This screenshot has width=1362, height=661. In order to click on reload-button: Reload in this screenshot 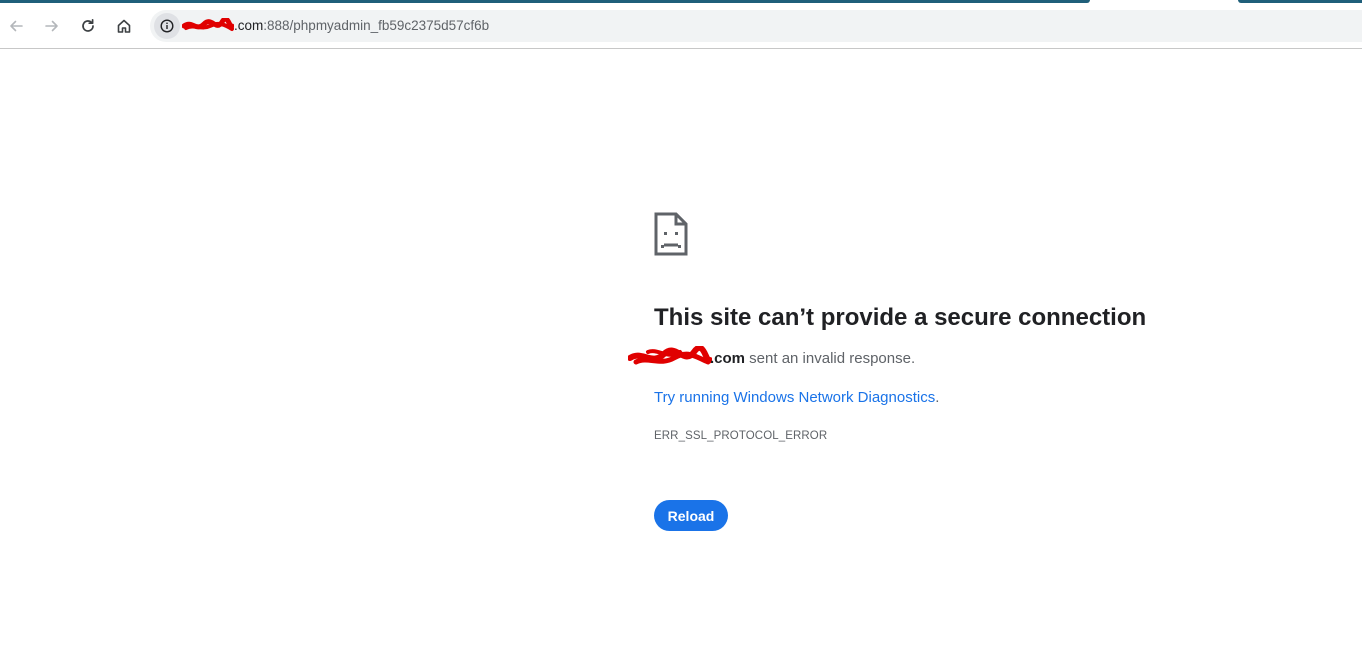, I will do `click(691, 515)`.